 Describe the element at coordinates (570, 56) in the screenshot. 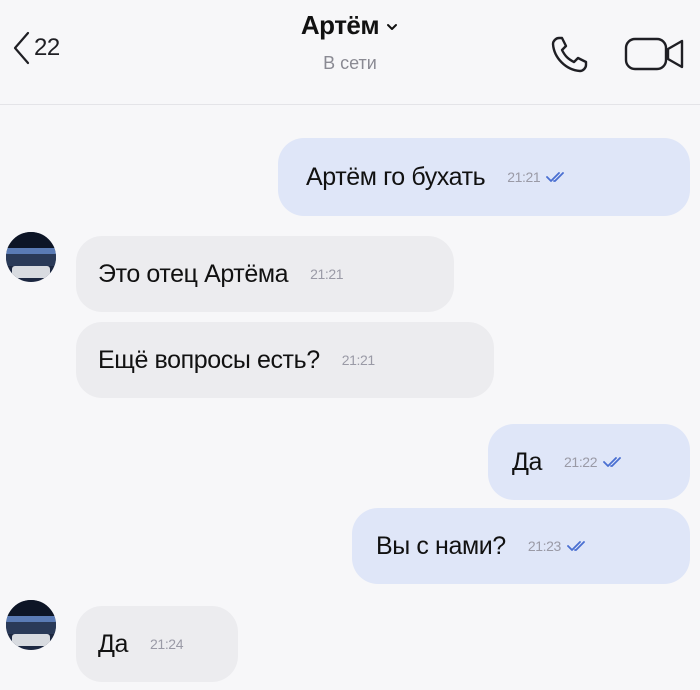

I see `phone-icon` at that location.